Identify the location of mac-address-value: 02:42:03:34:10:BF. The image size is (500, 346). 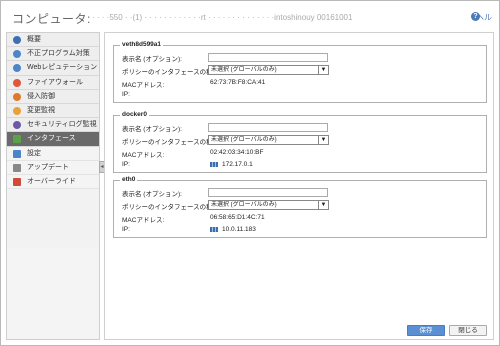
(237, 152).